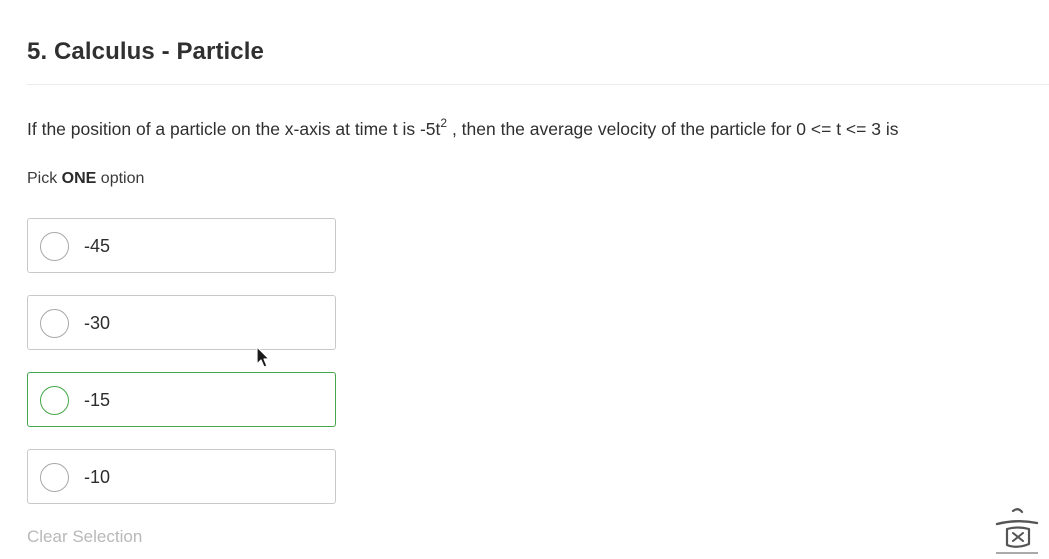 The image size is (1049, 559). Describe the element at coordinates (181, 476) in the screenshot. I see `option-4: -10` at that location.